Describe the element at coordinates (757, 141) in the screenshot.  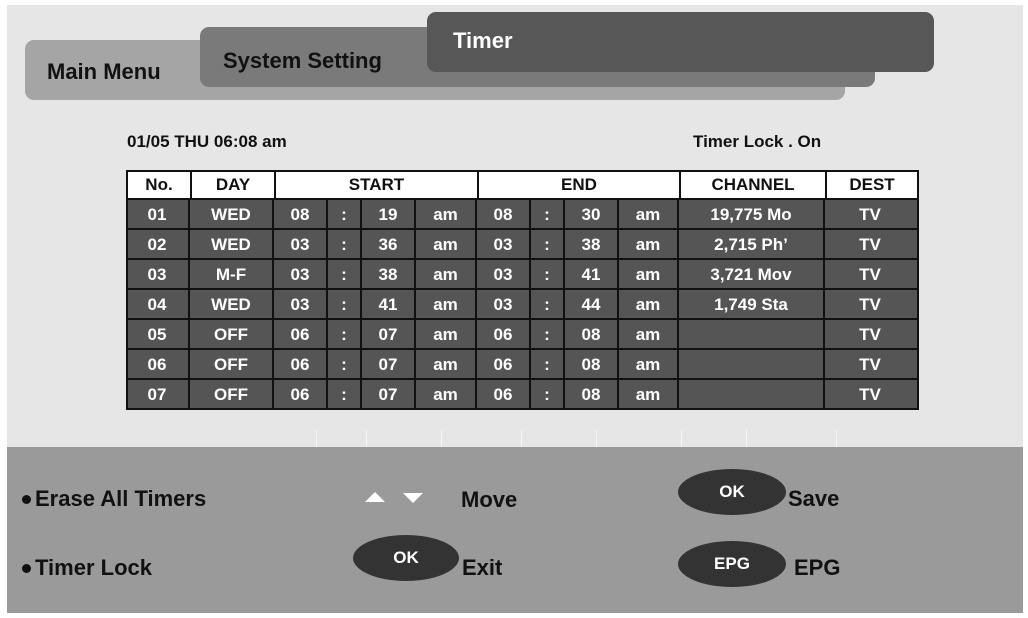
I see `timer-lock-status: Timer Lock . On` at that location.